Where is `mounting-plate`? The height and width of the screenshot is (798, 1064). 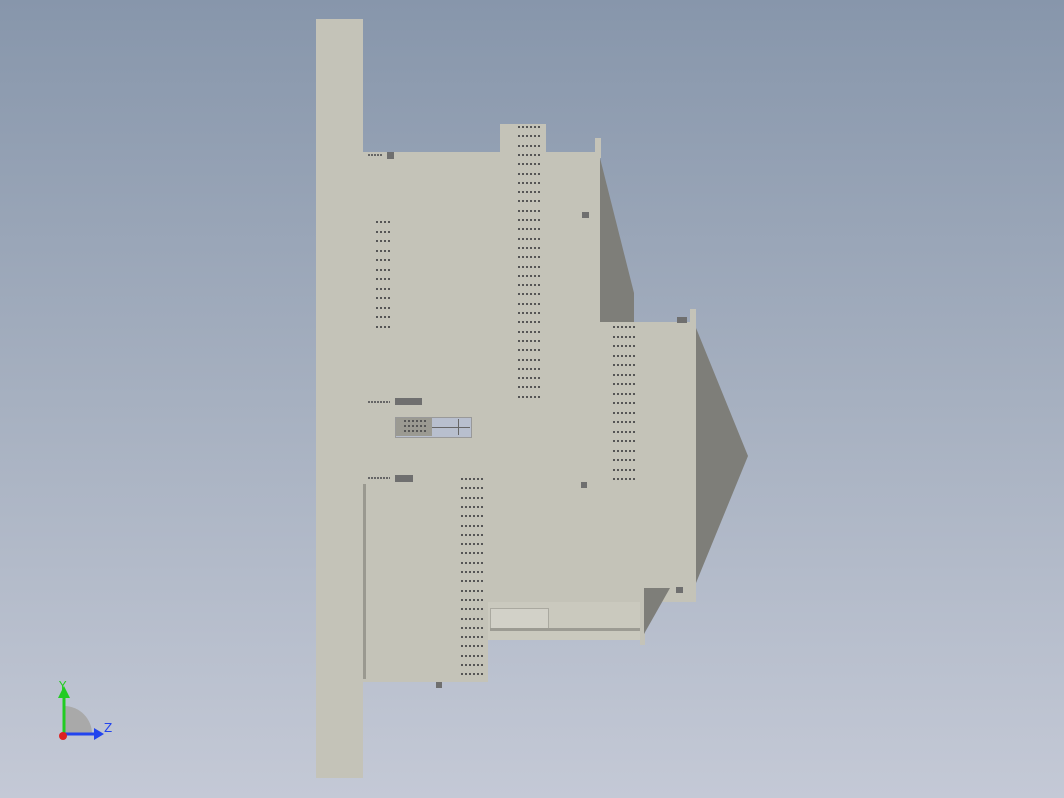 mounting-plate is located at coordinates (339, 398).